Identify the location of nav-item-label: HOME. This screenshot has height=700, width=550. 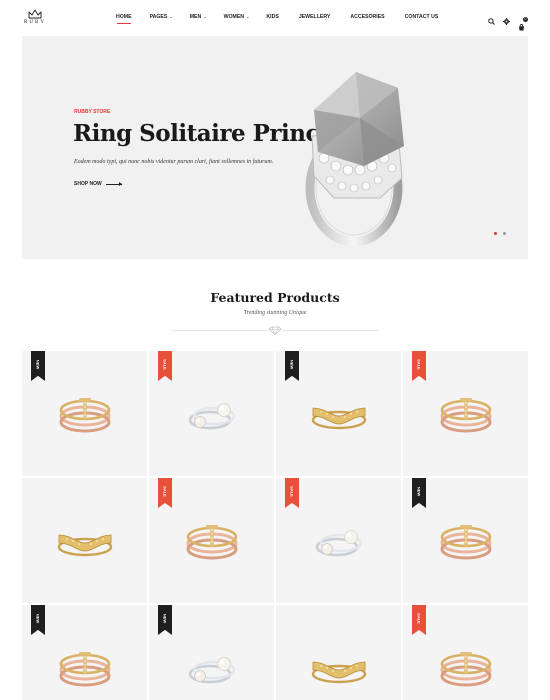
(124, 17).